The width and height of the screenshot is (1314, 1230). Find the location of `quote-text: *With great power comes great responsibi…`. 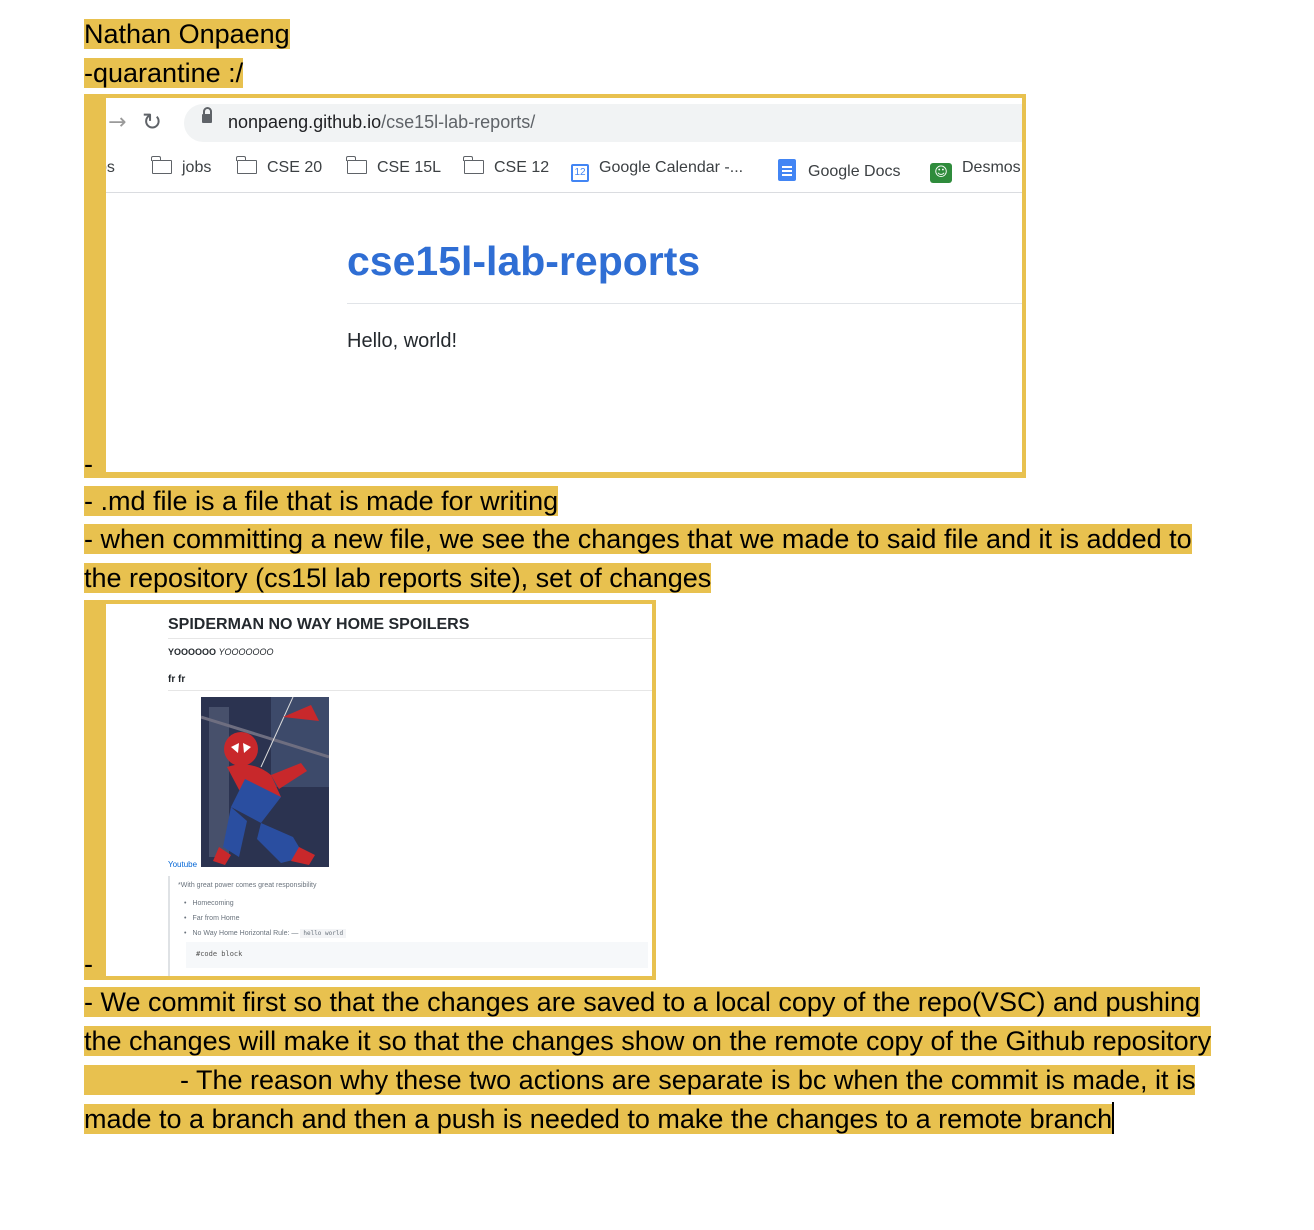

quote-text: *With great power comes great responsibi… is located at coordinates (247, 885).